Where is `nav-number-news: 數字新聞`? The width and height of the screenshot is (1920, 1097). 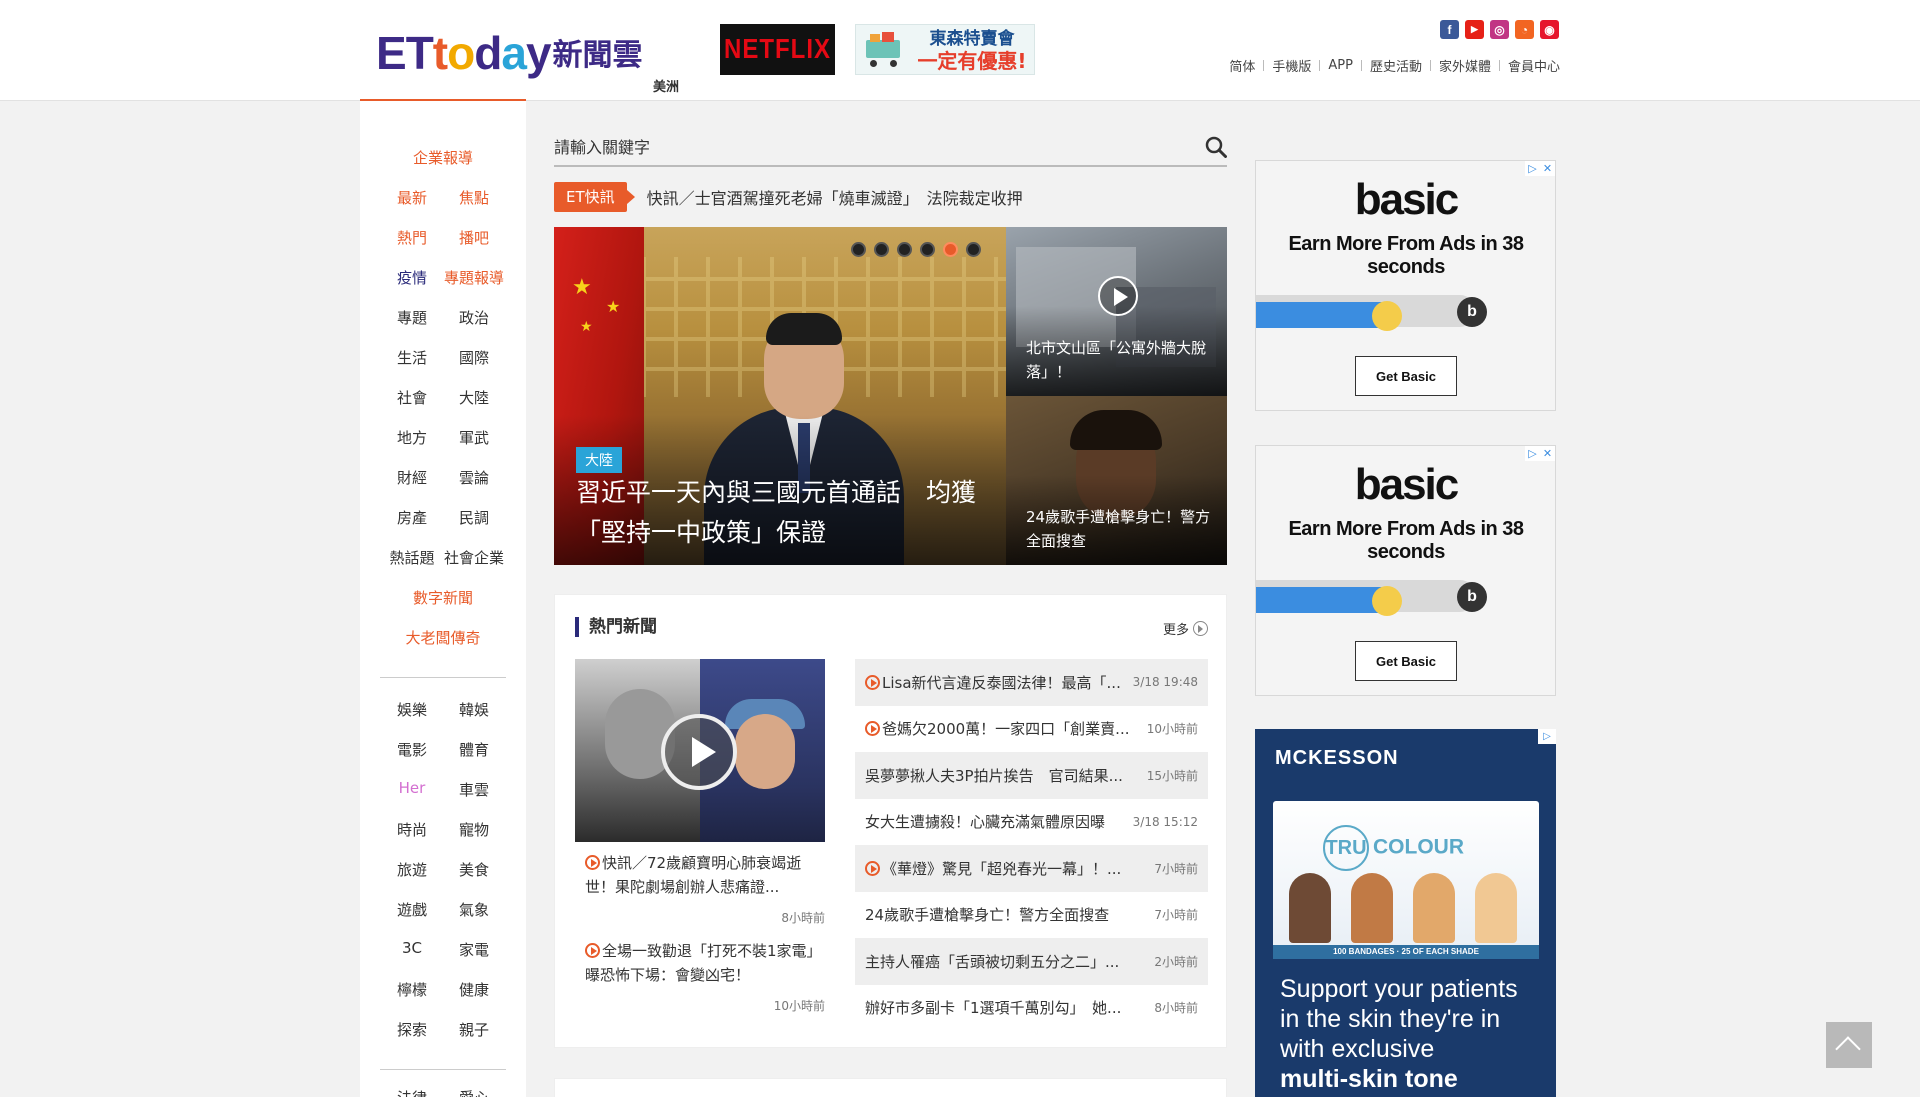 nav-number-news: 數字新聞 is located at coordinates (443, 597).